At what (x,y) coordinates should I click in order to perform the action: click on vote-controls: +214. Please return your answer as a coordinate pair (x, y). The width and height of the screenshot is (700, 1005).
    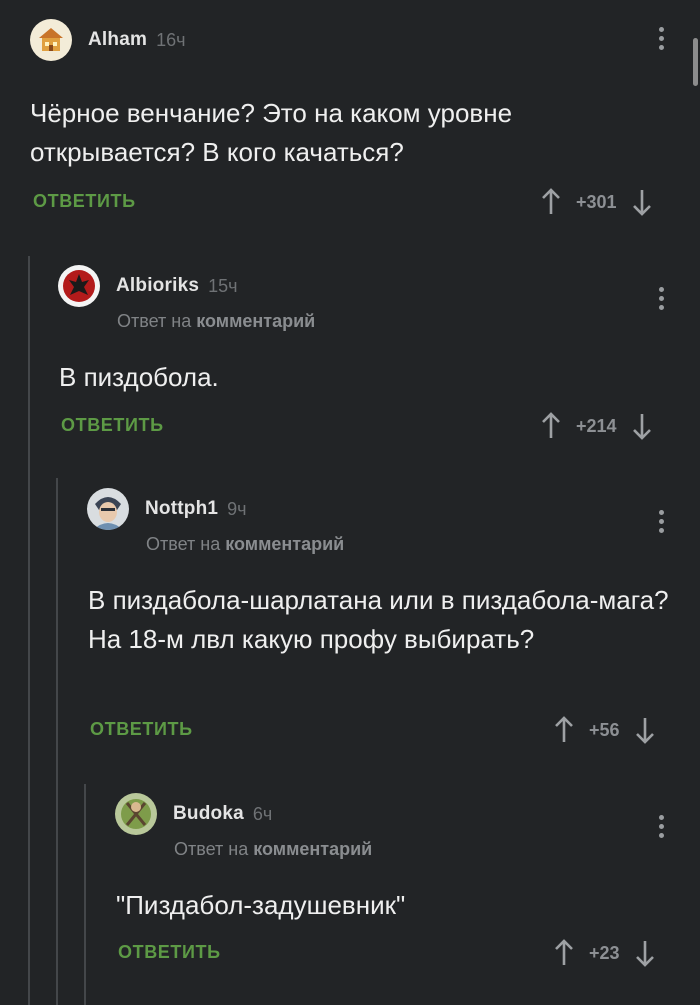
    Looking at the image, I should click on (596, 426).